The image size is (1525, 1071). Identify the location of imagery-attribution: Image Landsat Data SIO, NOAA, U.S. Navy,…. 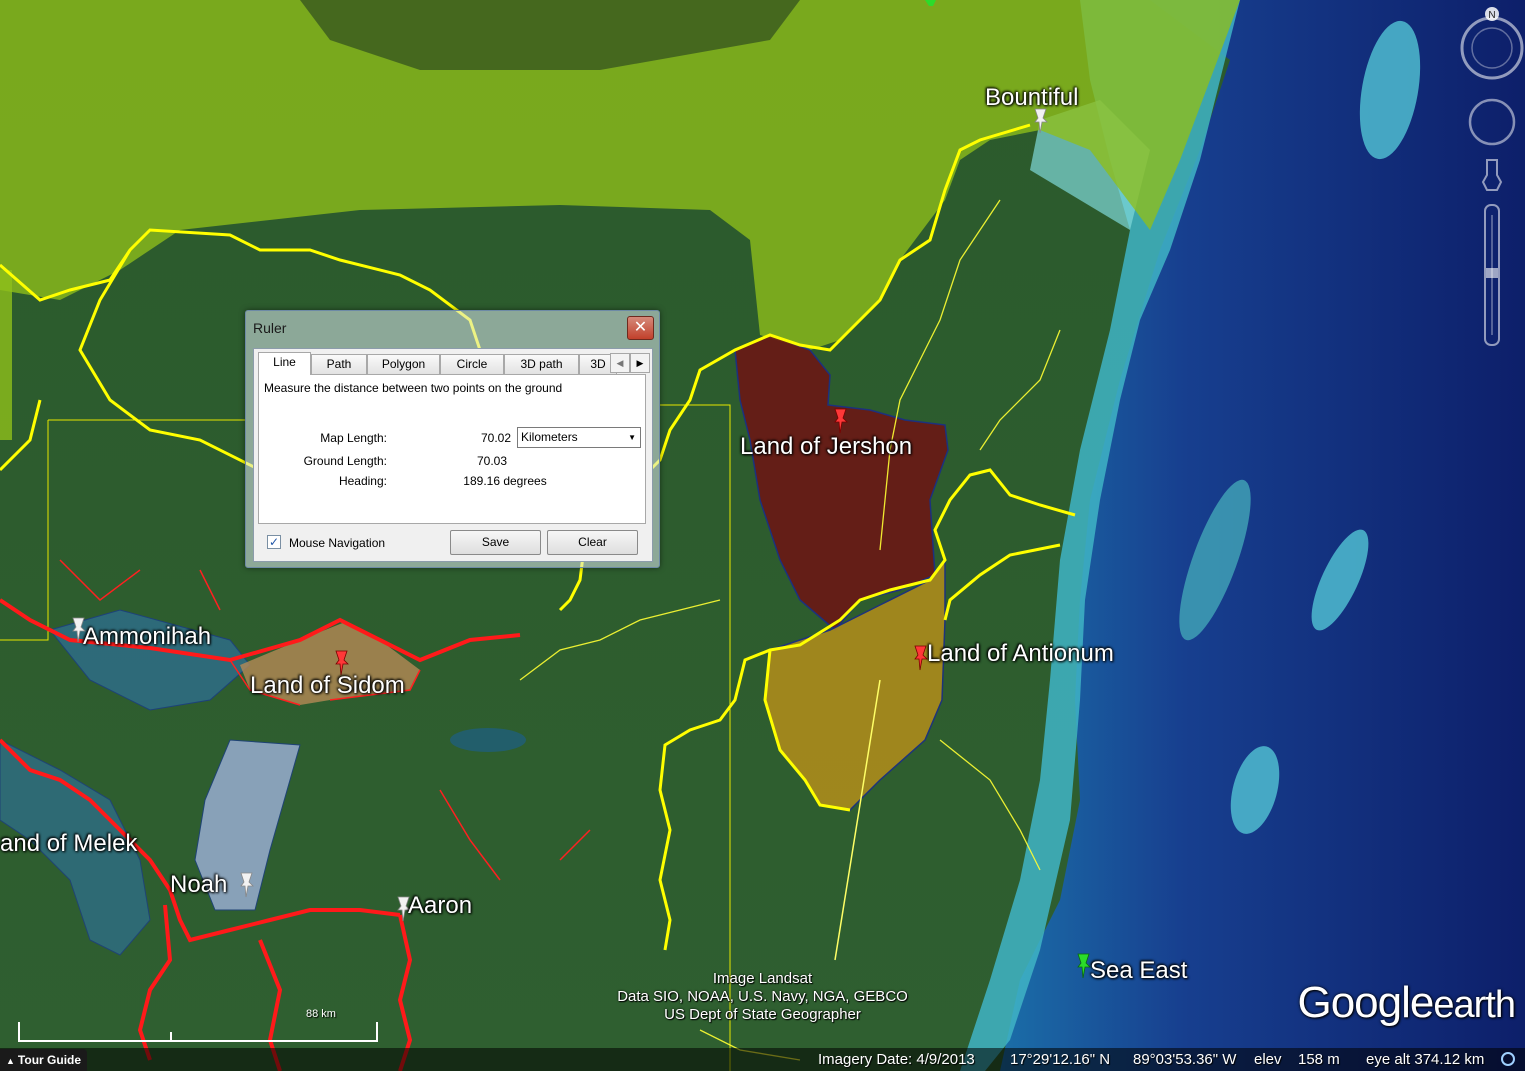
(762, 997).